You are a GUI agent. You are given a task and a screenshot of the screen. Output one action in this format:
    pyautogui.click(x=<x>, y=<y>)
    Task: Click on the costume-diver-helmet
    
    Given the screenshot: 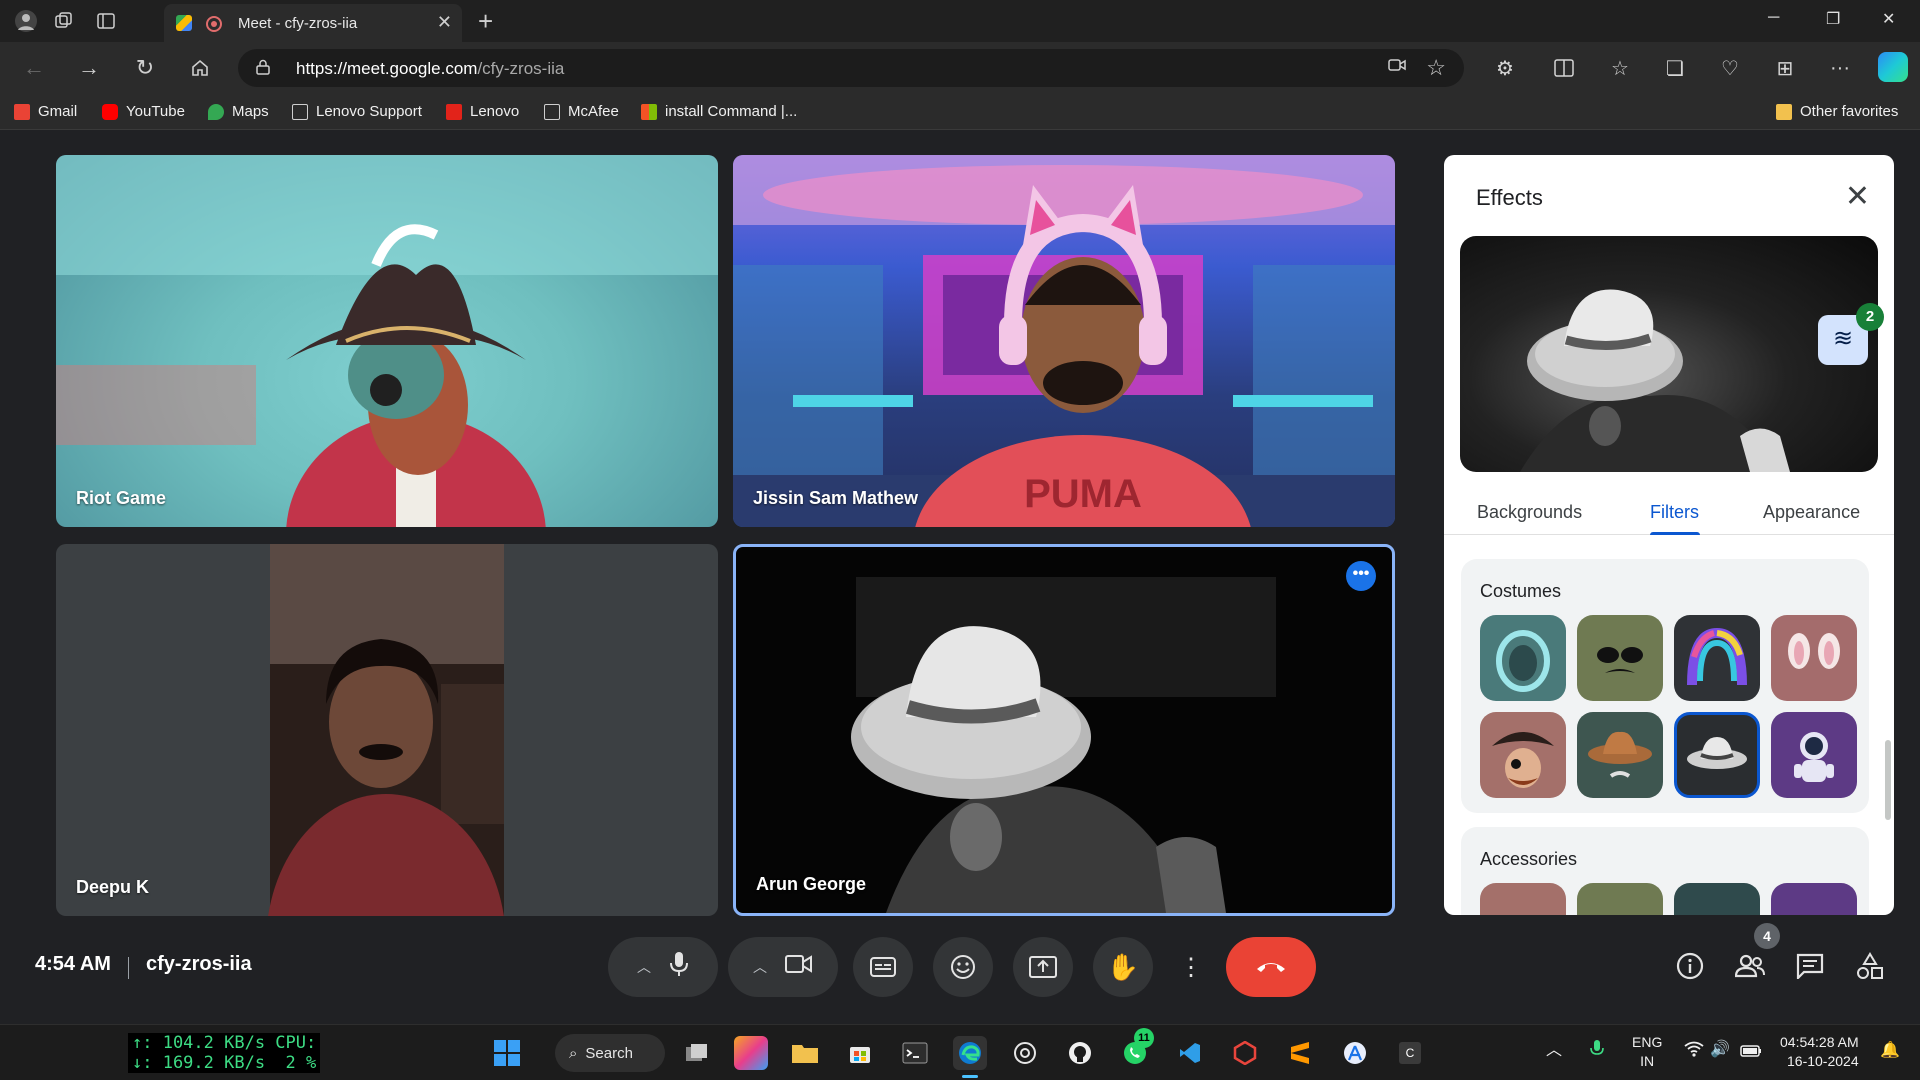 What is the action you would take?
    pyautogui.click(x=1523, y=658)
    